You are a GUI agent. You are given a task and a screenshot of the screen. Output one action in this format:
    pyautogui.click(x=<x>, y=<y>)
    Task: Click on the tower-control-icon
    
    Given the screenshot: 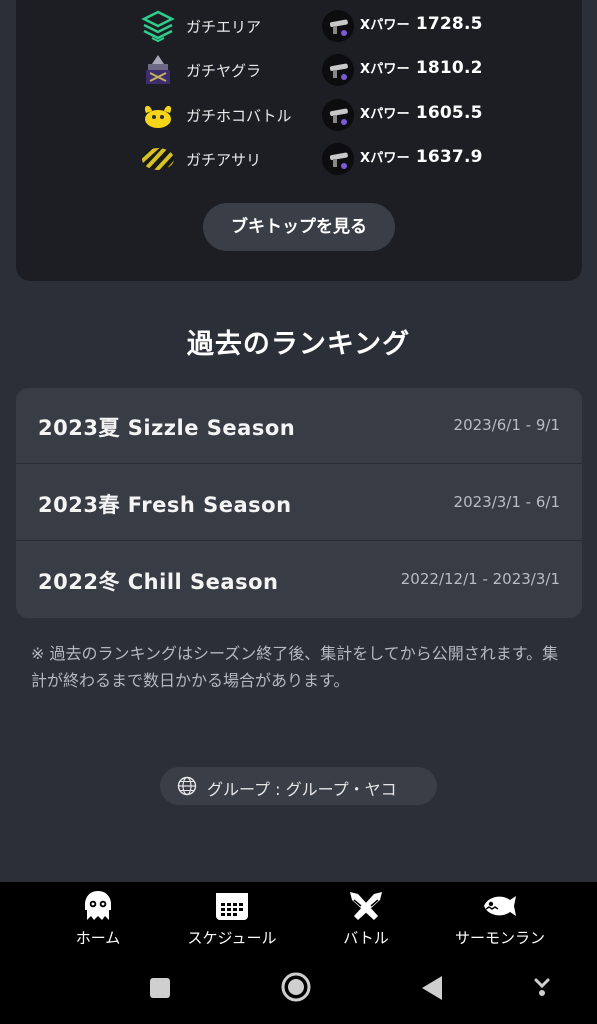 What is the action you would take?
    pyautogui.click(x=158, y=69)
    